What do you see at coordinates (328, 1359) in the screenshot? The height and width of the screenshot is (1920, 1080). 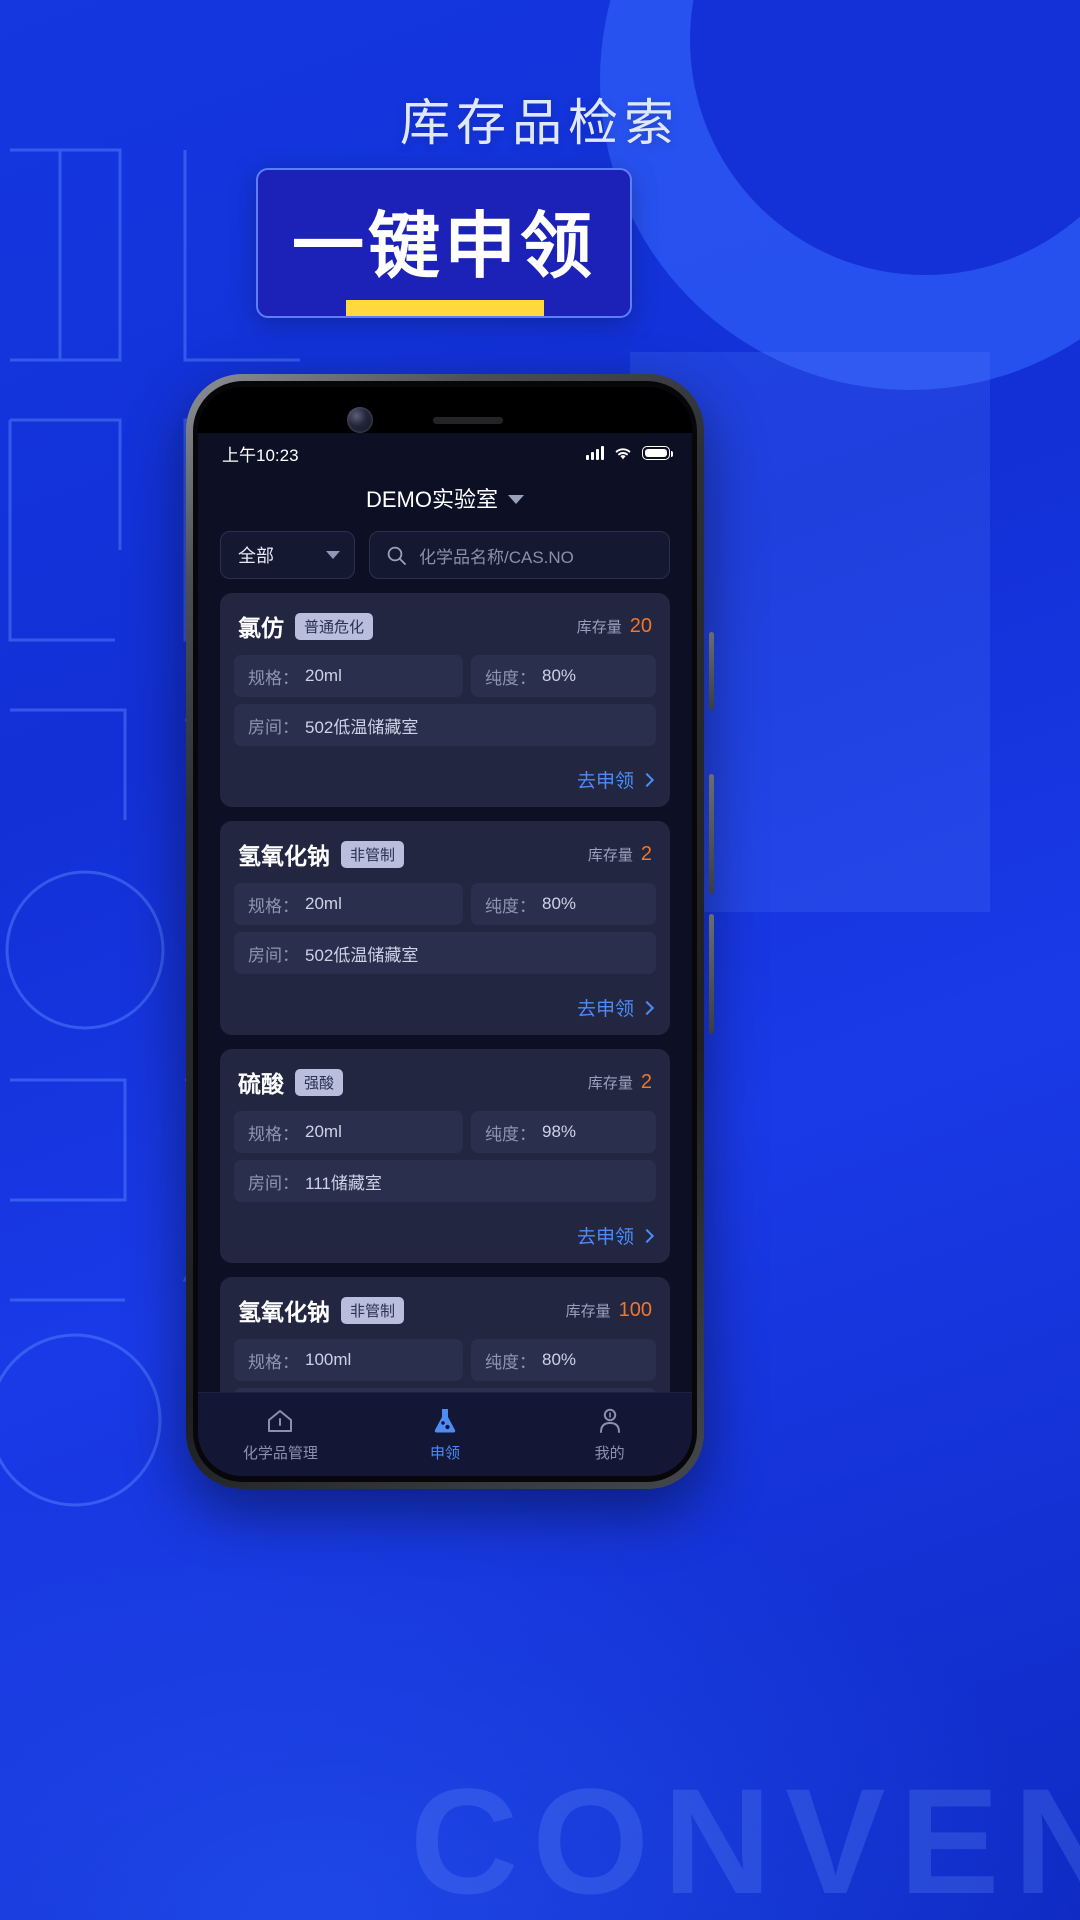 I see `spec-value: 100ml` at bounding box center [328, 1359].